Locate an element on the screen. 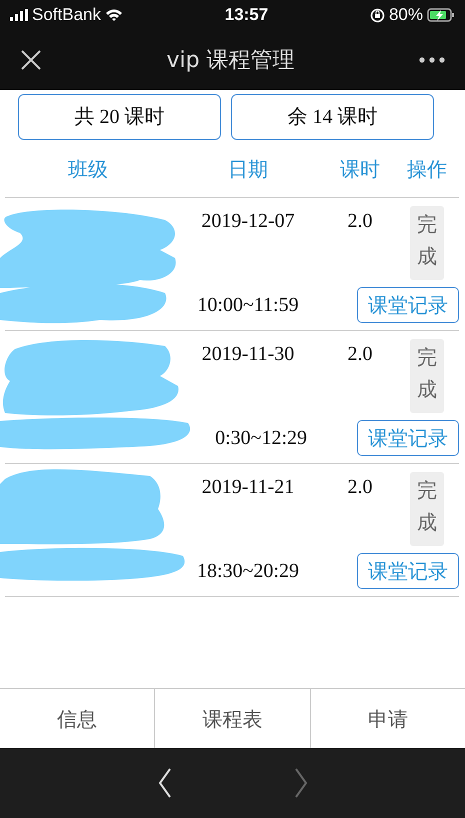 Image resolution: width=465 pixels, height=818 pixels. carrier-name: SoftBank is located at coordinates (66, 15).